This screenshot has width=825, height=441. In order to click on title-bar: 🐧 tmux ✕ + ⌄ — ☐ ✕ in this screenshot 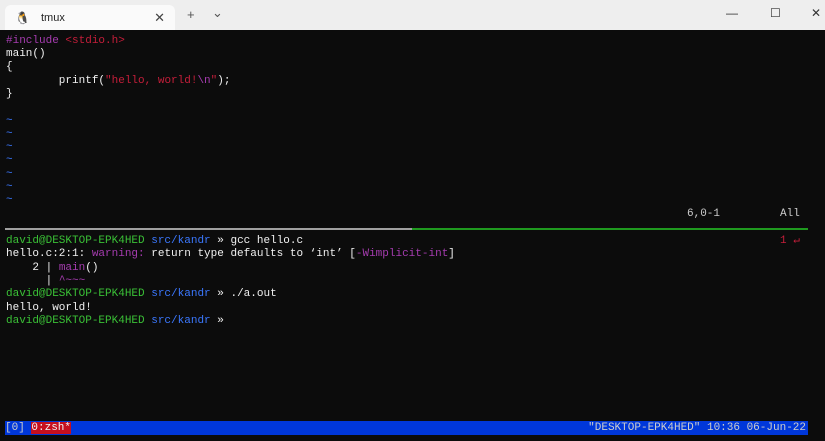, I will do `click(412, 15)`.